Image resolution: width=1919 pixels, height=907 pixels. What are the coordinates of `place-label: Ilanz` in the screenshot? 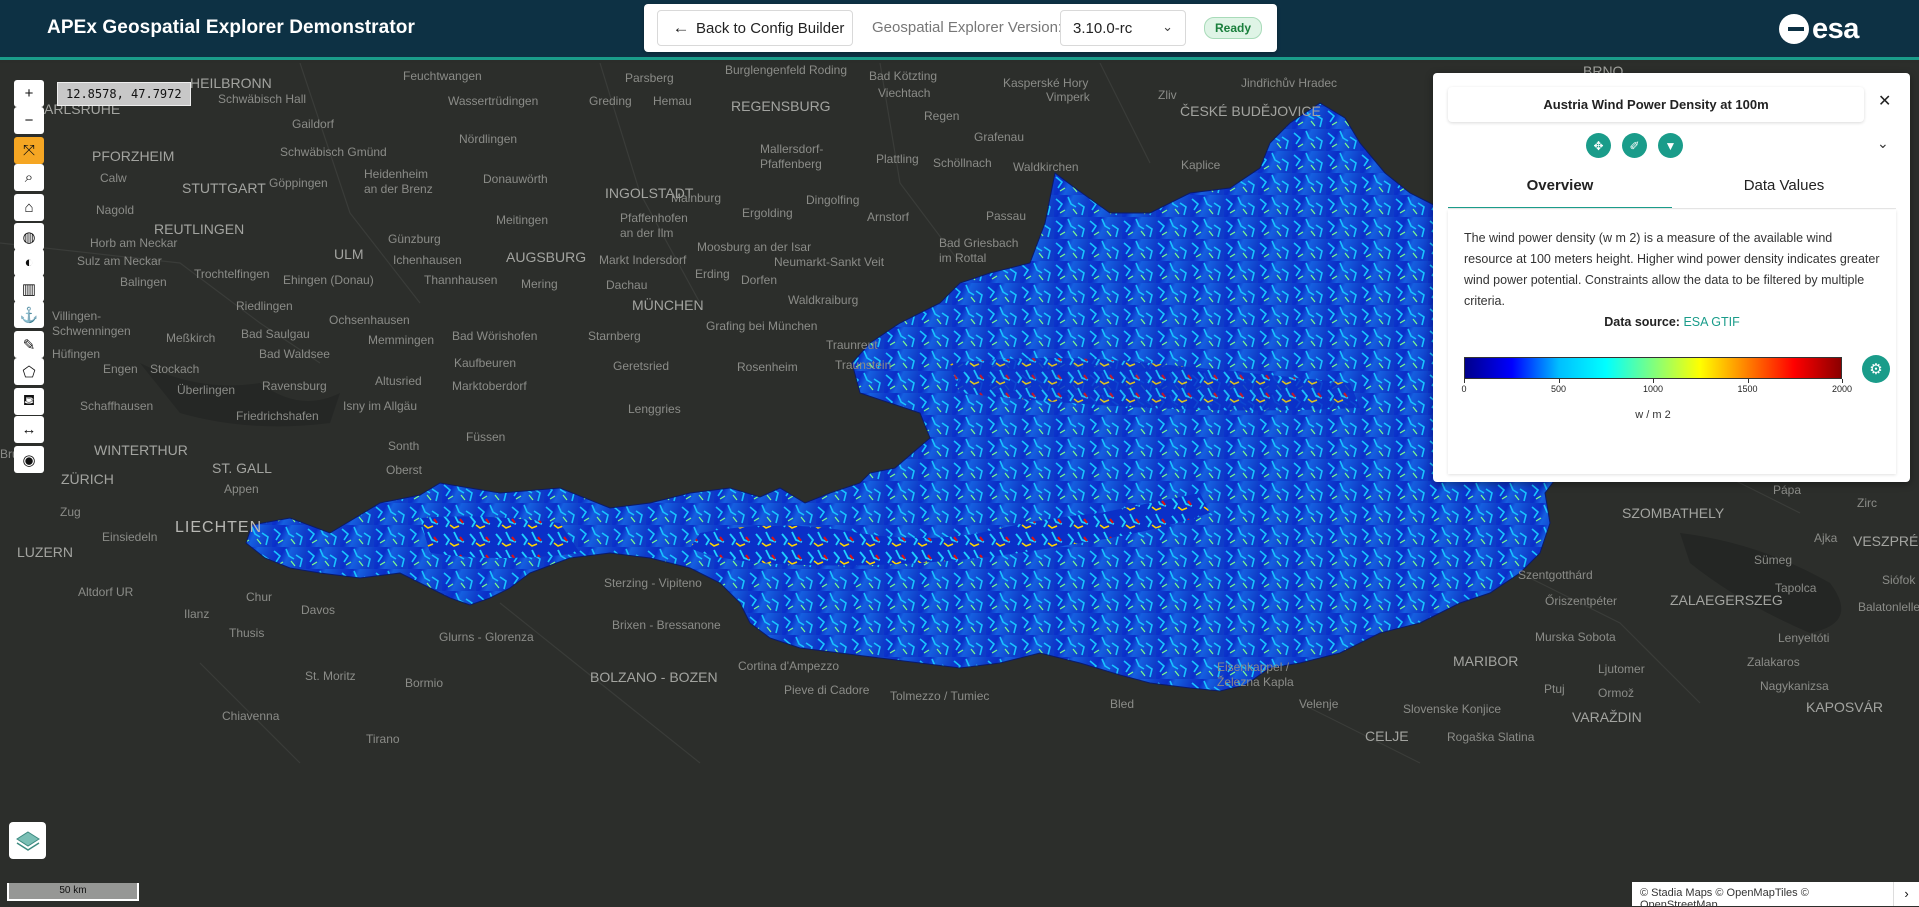 It's located at (197, 614).